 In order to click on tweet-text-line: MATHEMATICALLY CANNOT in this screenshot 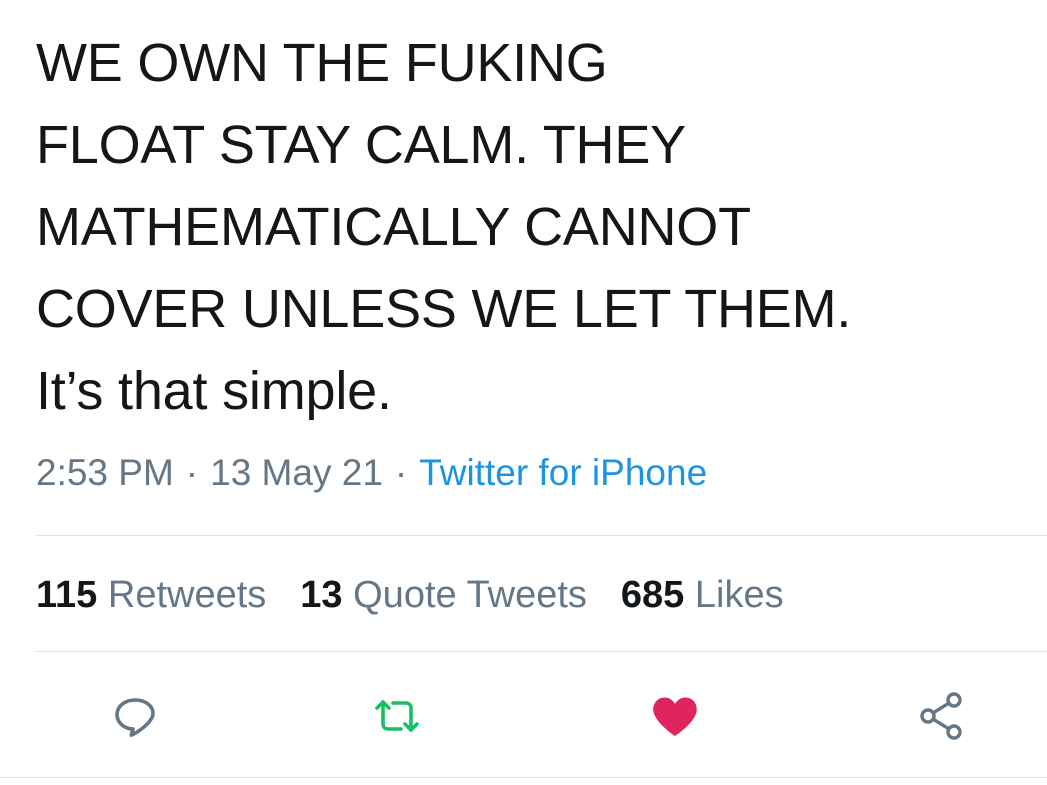, I will do `click(393, 227)`.